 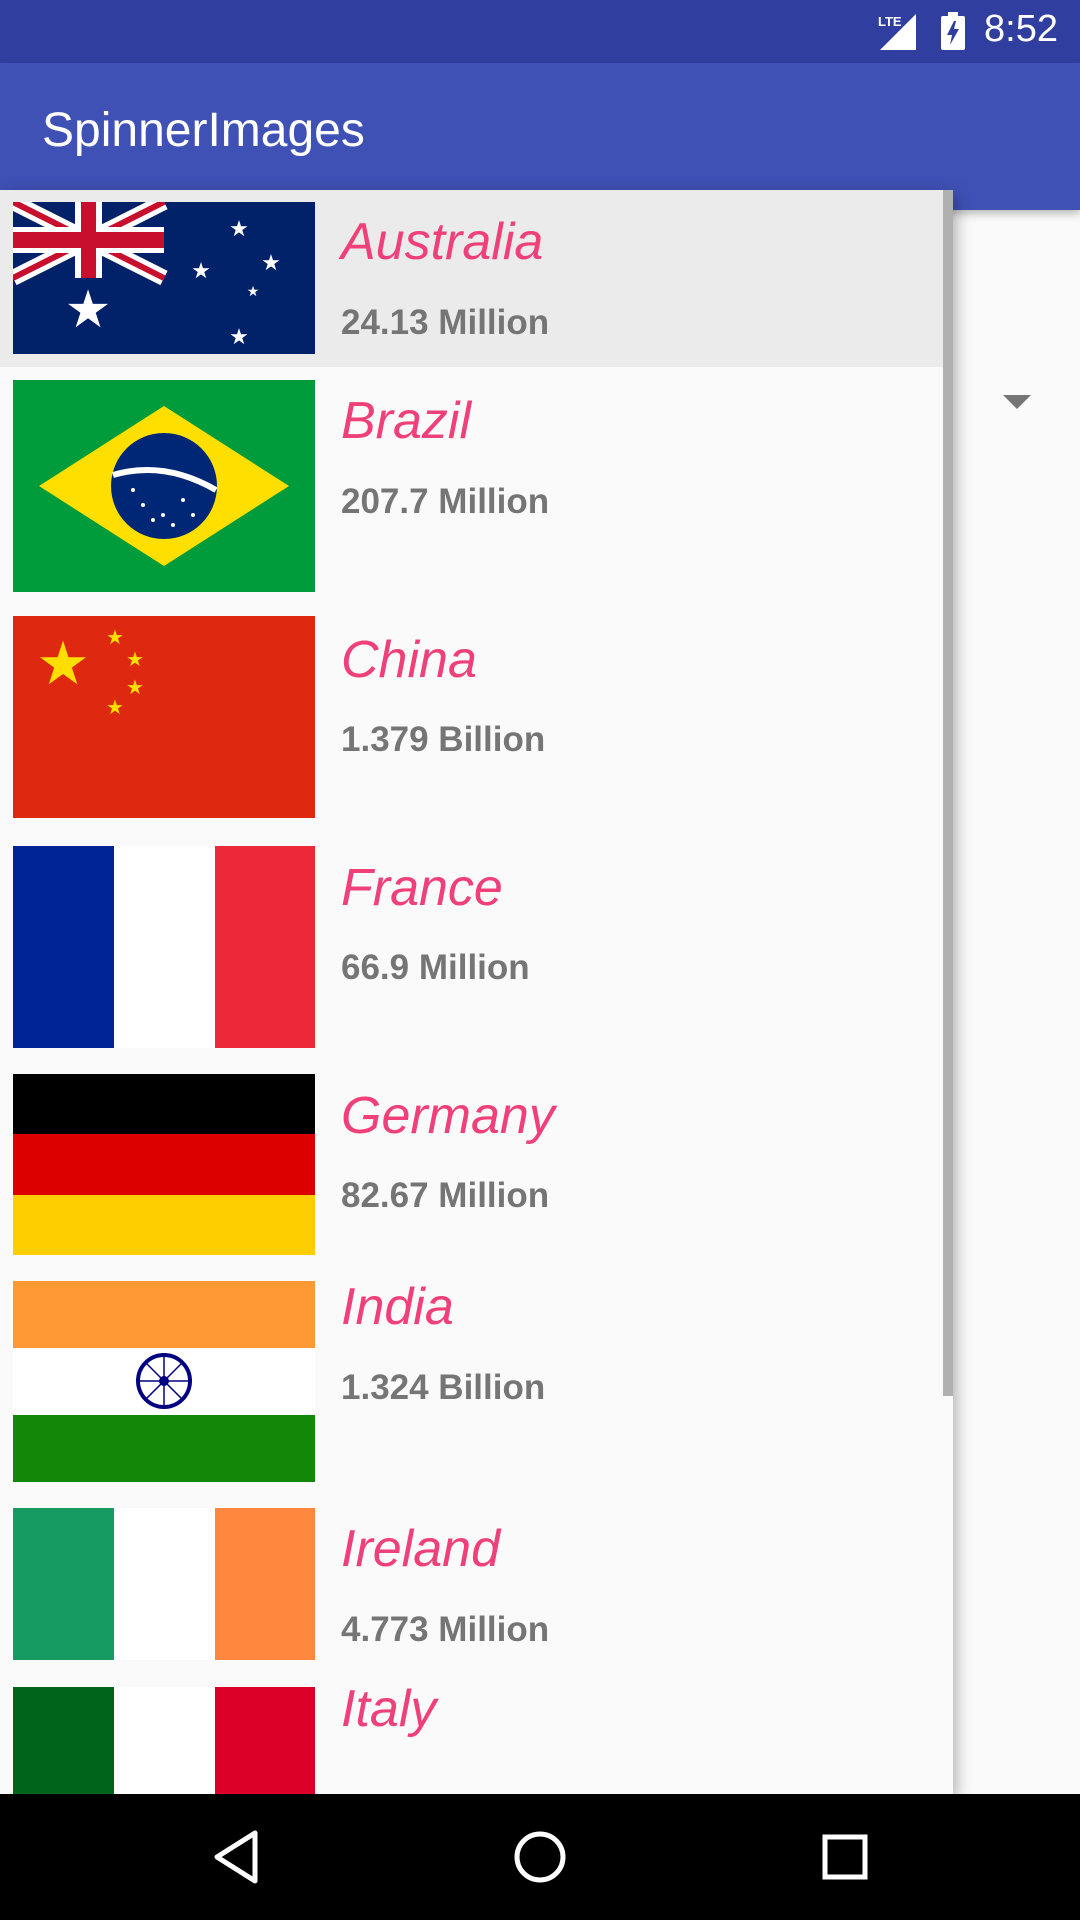 What do you see at coordinates (476, 942) in the screenshot?
I see `dropdown-item-france: France 66.9 Million` at bounding box center [476, 942].